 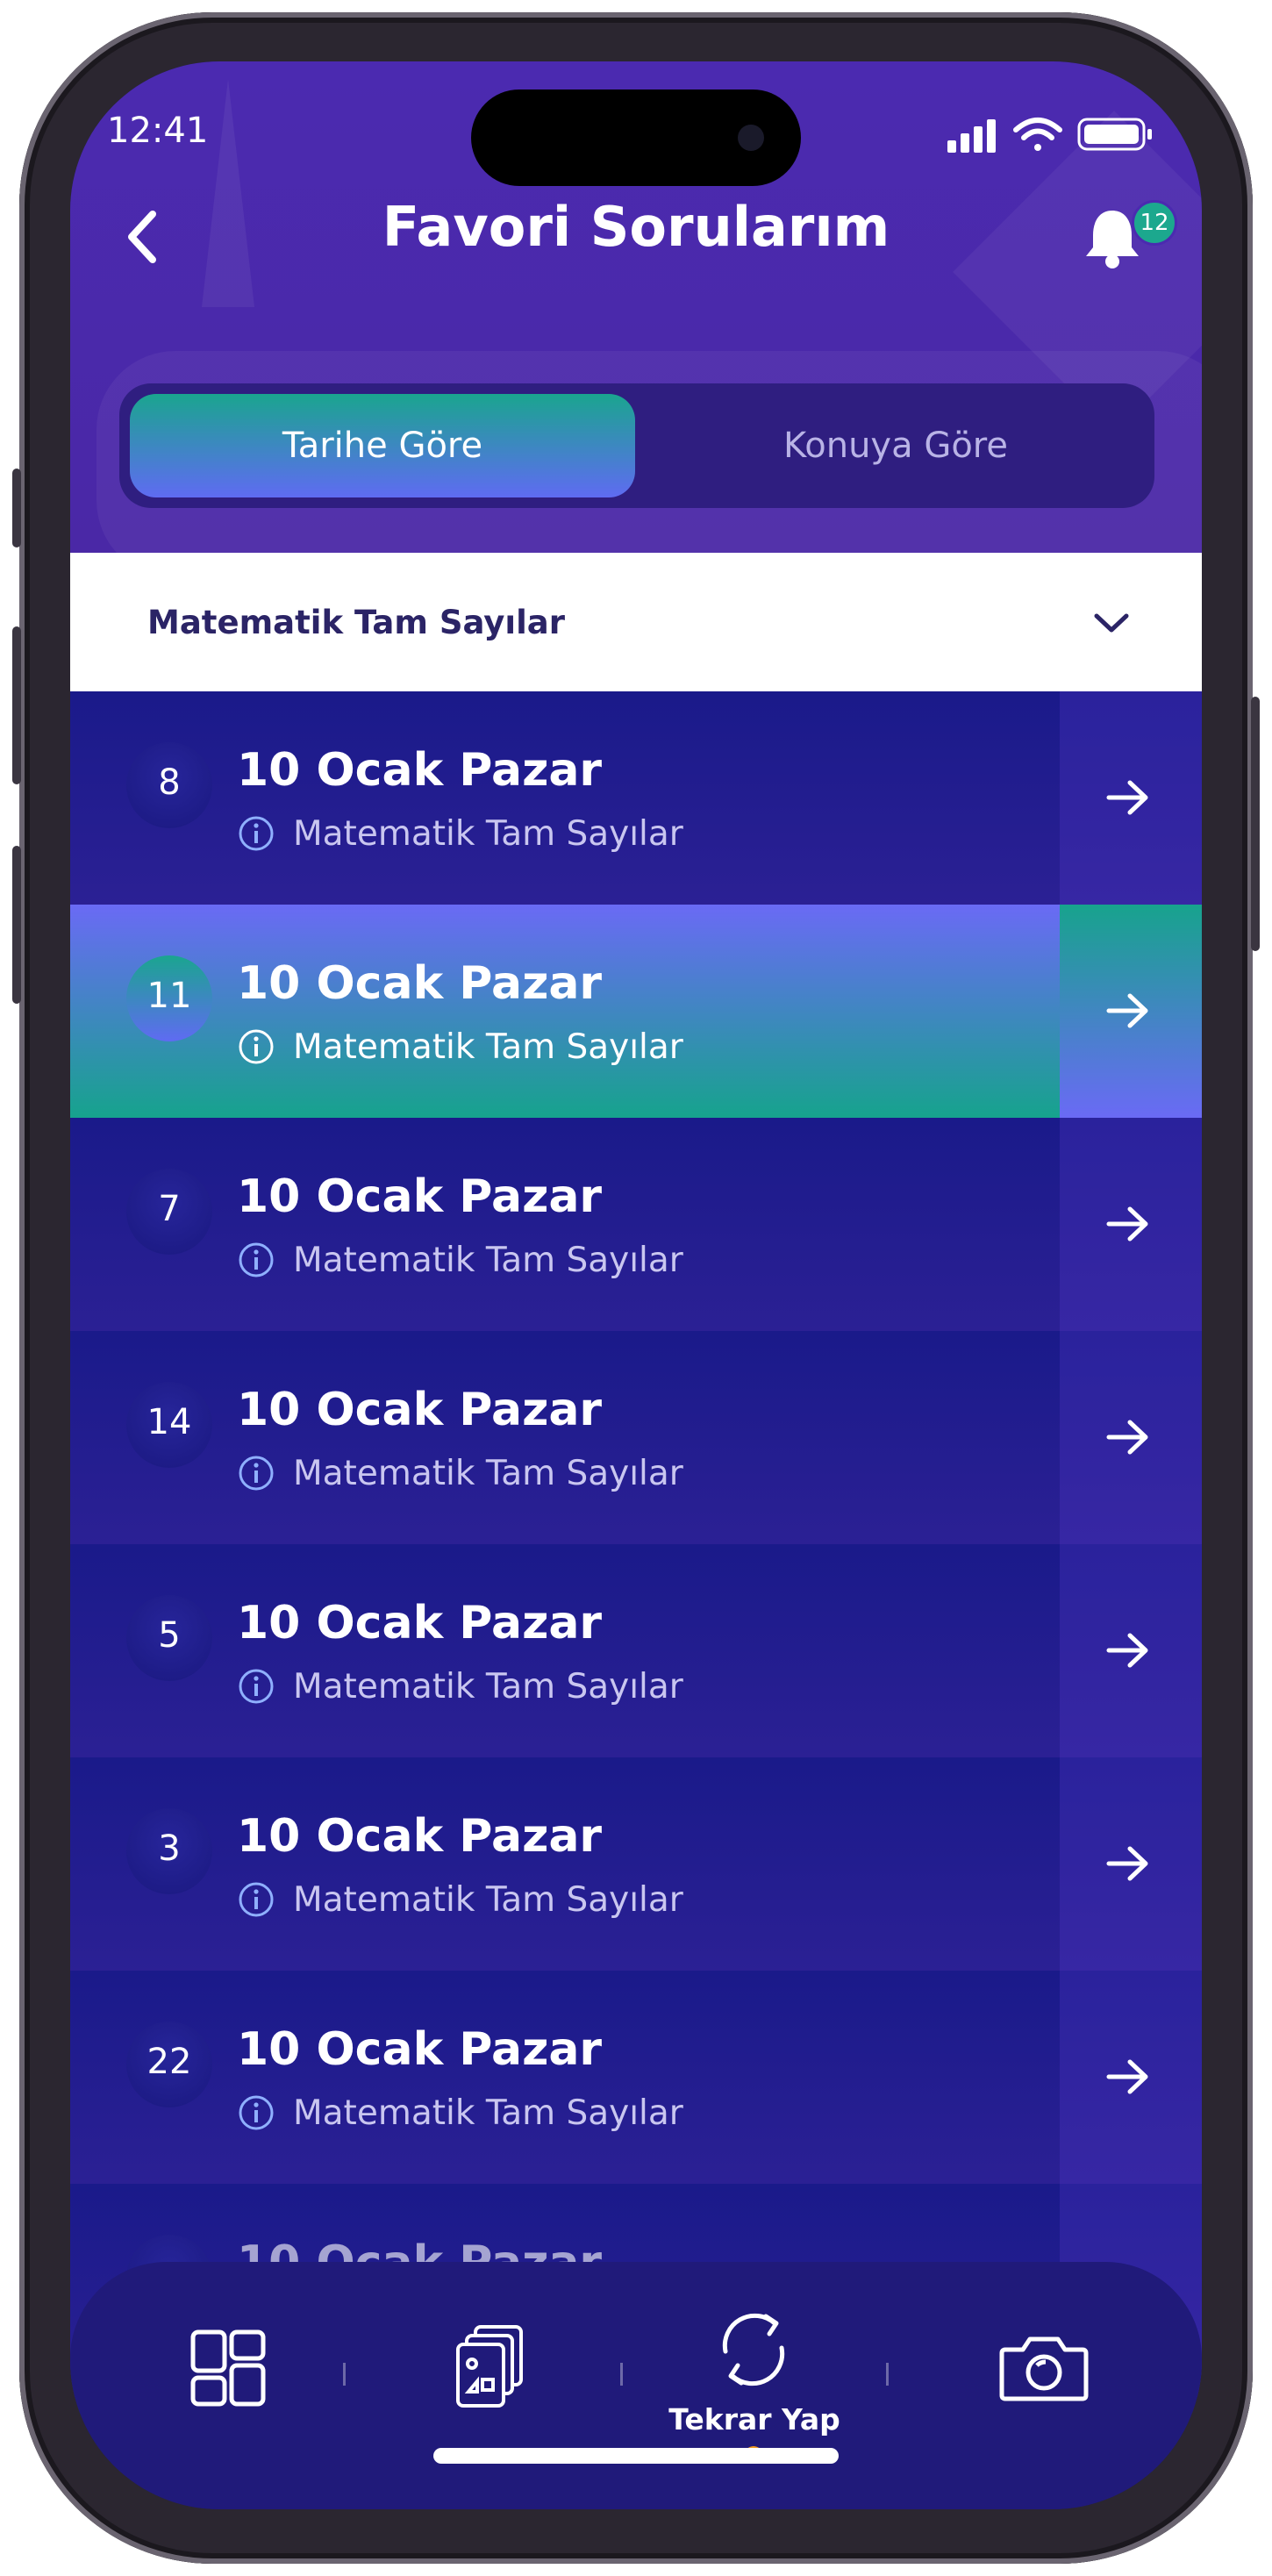 What do you see at coordinates (16, 705) in the screenshot?
I see `volume-up-button` at bounding box center [16, 705].